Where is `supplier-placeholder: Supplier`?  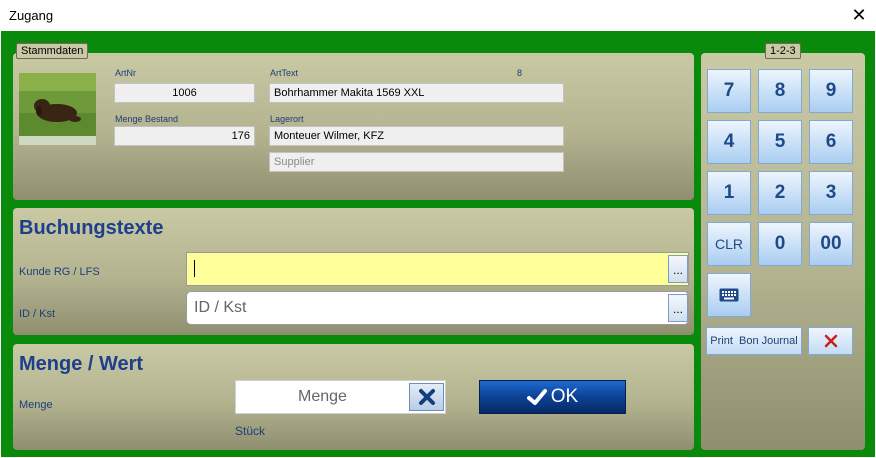 supplier-placeholder: Supplier is located at coordinates (294, 162).